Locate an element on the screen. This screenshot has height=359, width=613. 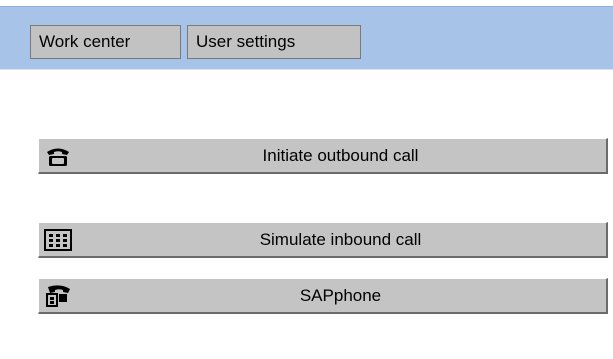
tab-user-settings: User settings is located at coordinates (274, 42).